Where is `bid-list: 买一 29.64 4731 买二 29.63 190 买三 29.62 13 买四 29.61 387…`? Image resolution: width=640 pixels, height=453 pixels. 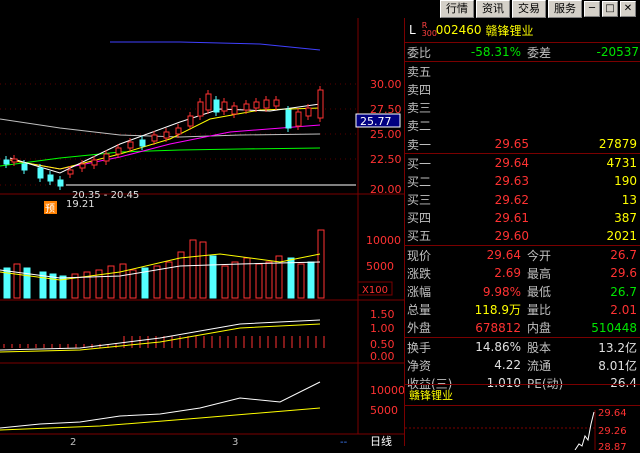
bid-list: 买一 29.64 4731 买二 29.63 190 买三 29.62 13 买四 29.61 387… is located at coordinates (522, 200).